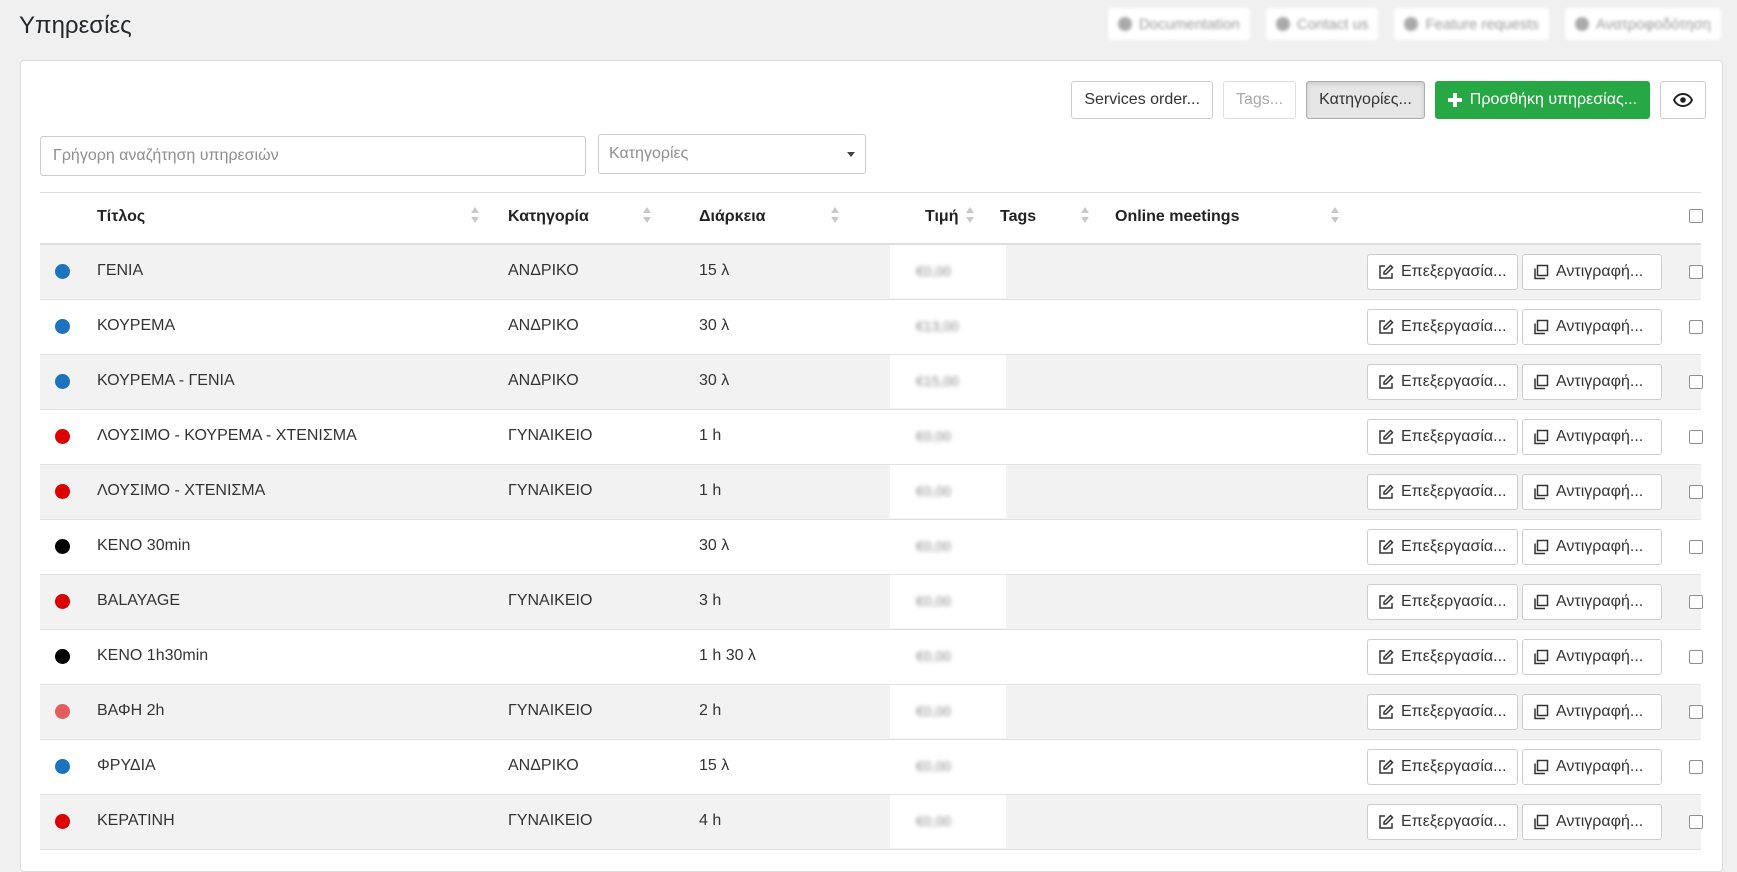 This screenshot has width=1737, height=872. Describe the element at coordinates (1189, 24) in the screenshot. I see `documentation-link-label: Documentation` at that location.